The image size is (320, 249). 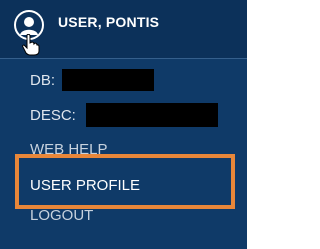 What do you see at coordinates (108, 22) in the screenshot?
I see `user-name: USER, PONTIS` at bounding box center [108, 22].